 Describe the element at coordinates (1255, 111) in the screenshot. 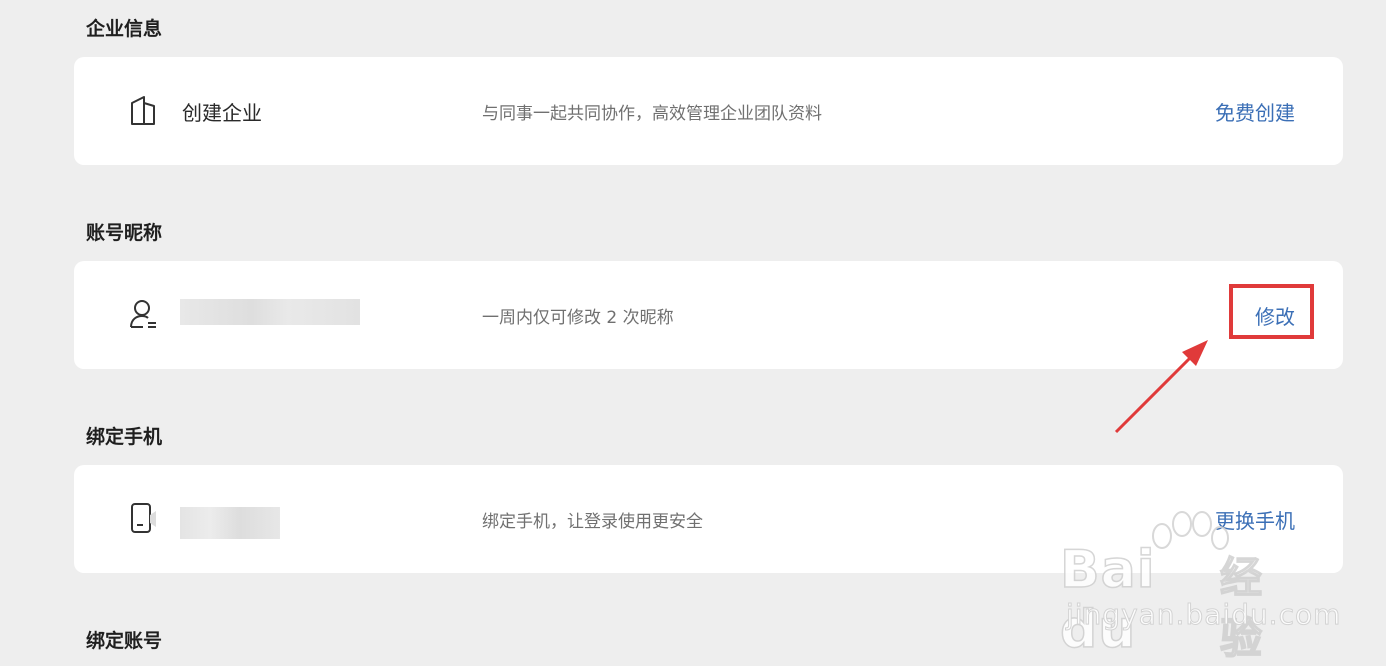

I see `free-create-link: 免费创建` at that location.